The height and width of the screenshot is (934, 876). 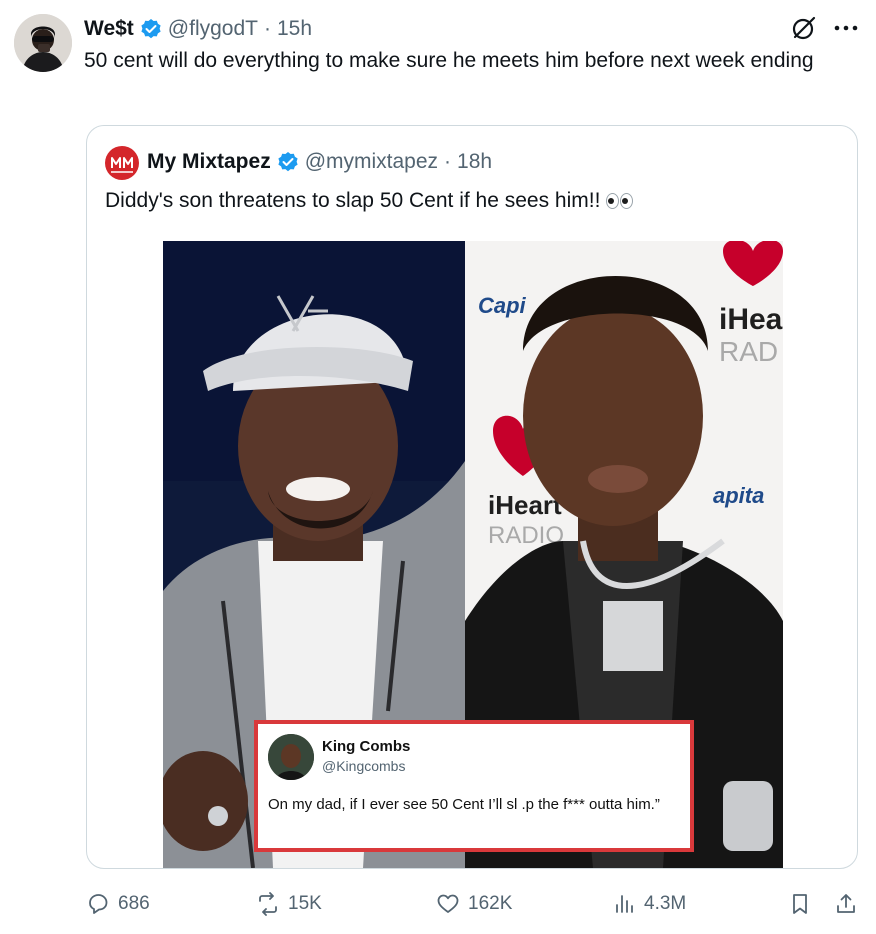 What do you see at coordinates (475, 161) in the screenshot?
I see `quote-time: 18h` at bounding box center [475, 161].